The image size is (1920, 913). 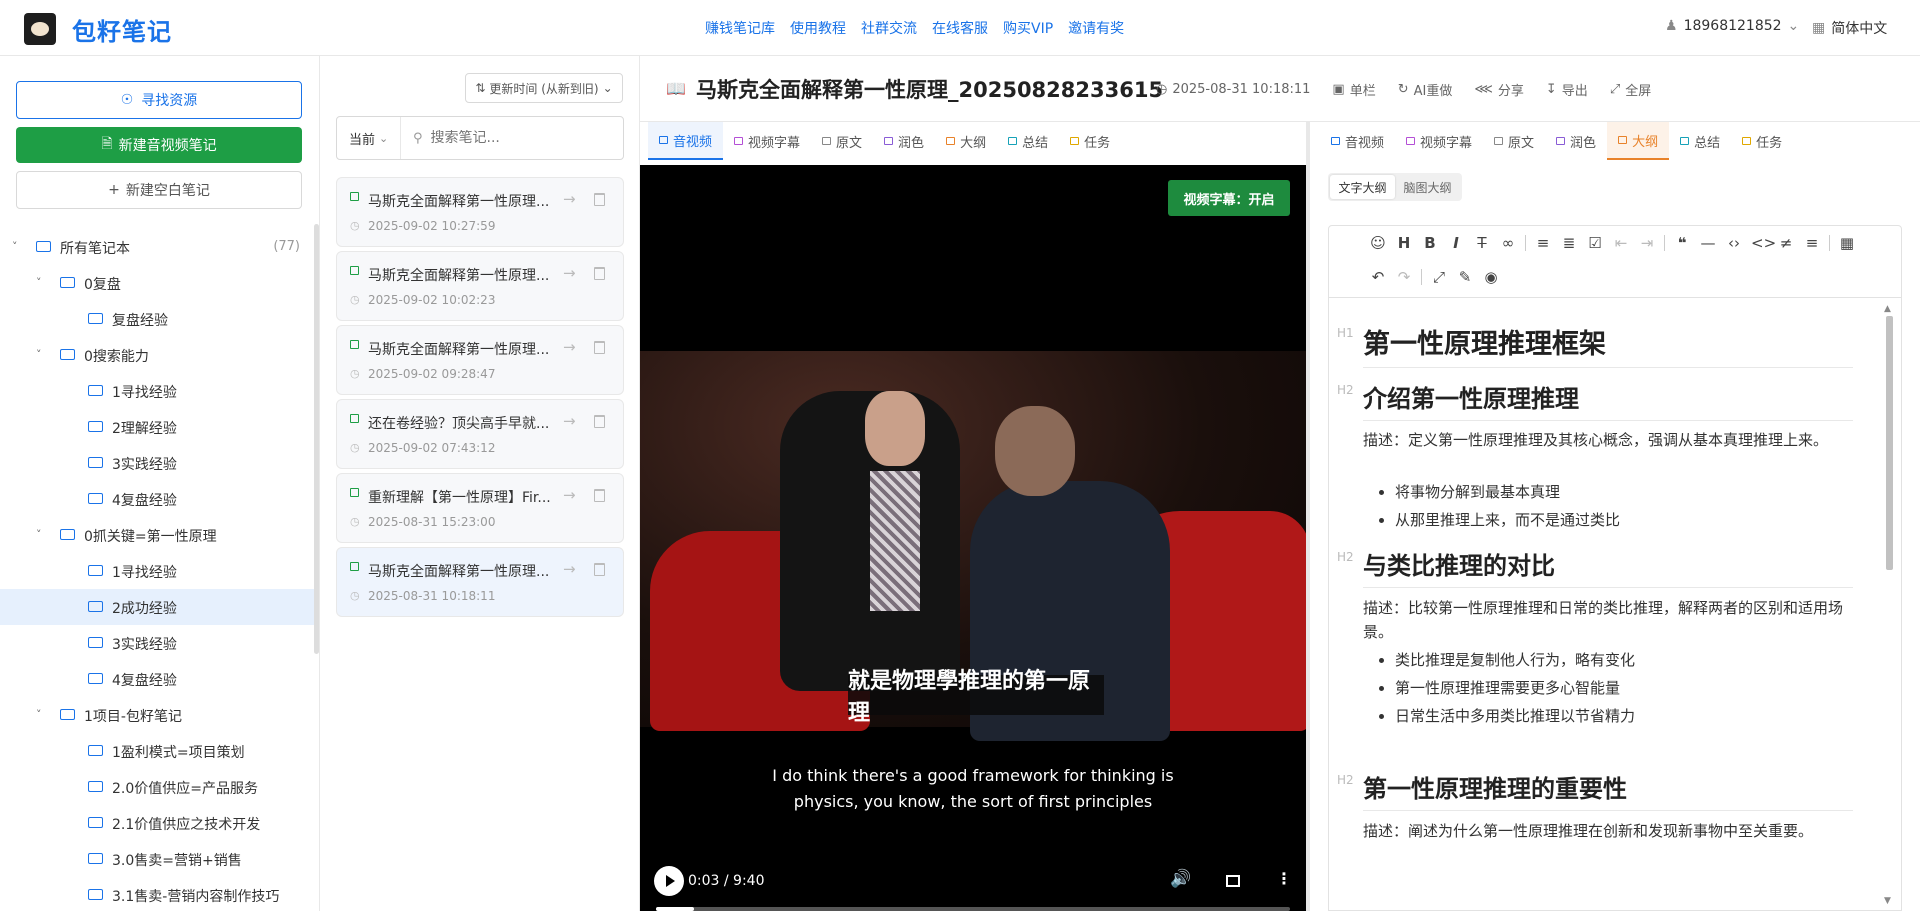 I want to click on outdent-icon: ⇤, so click(x=1621, y=243).